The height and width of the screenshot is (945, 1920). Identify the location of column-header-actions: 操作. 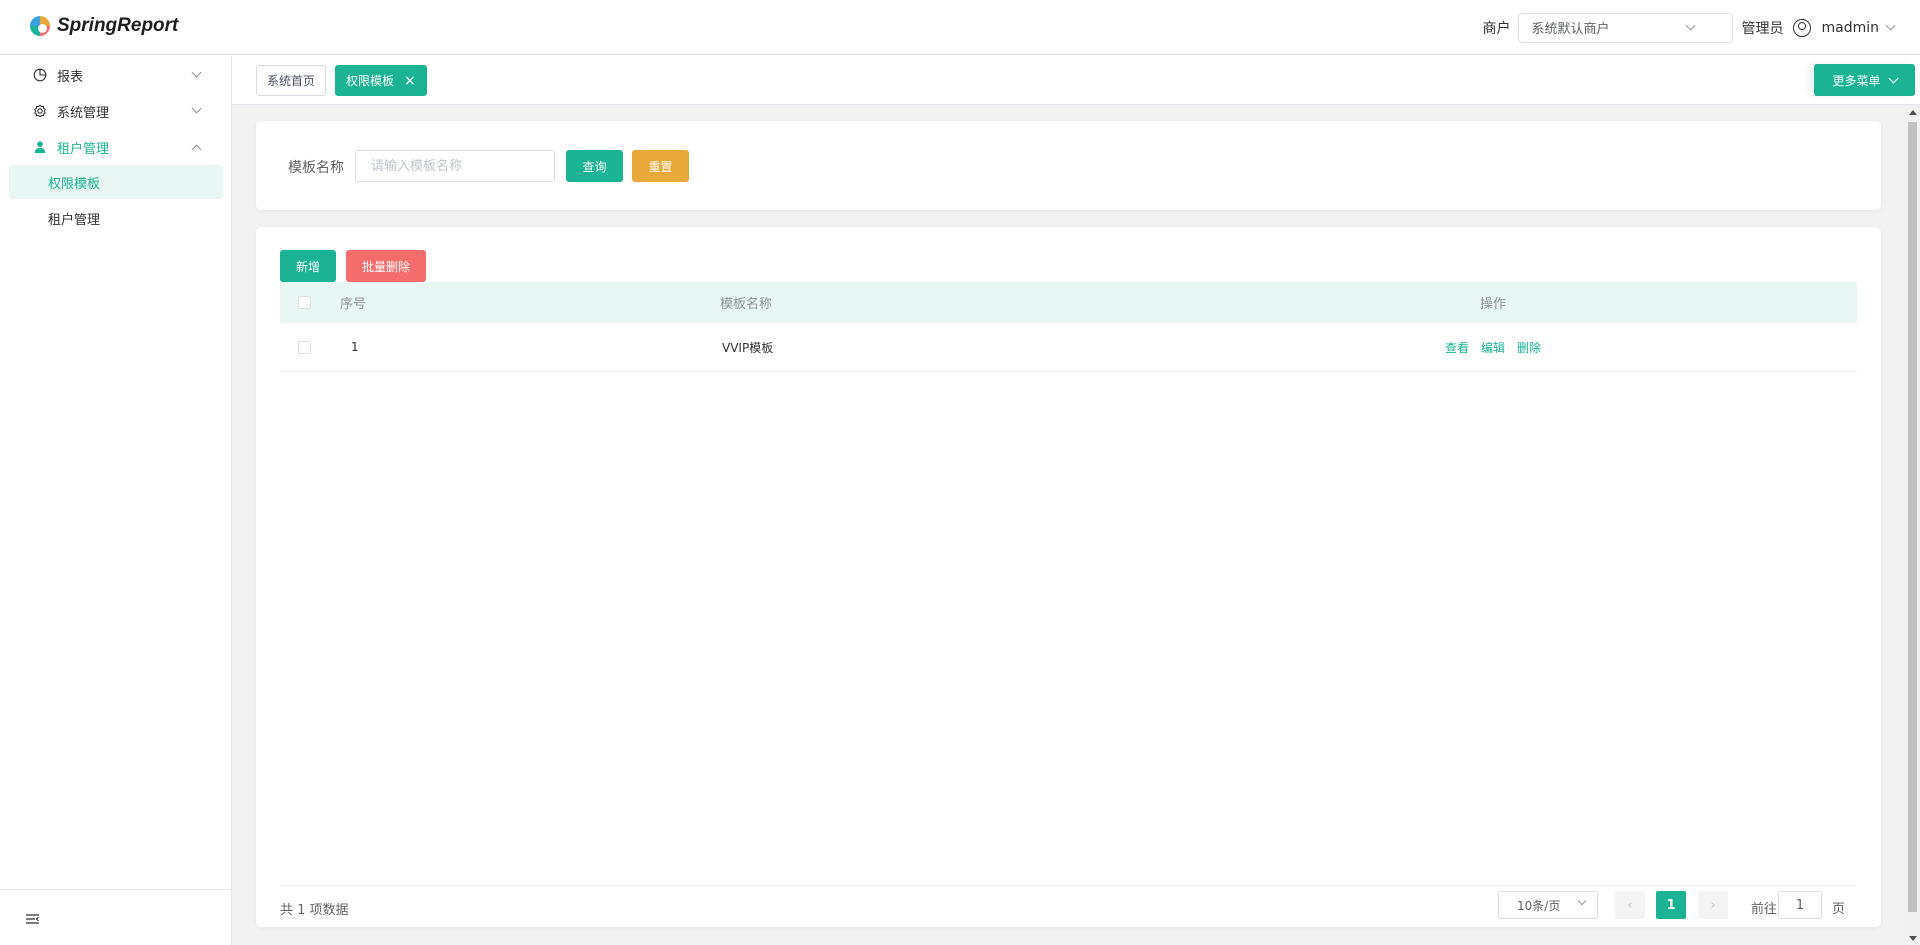
(1493, 304).